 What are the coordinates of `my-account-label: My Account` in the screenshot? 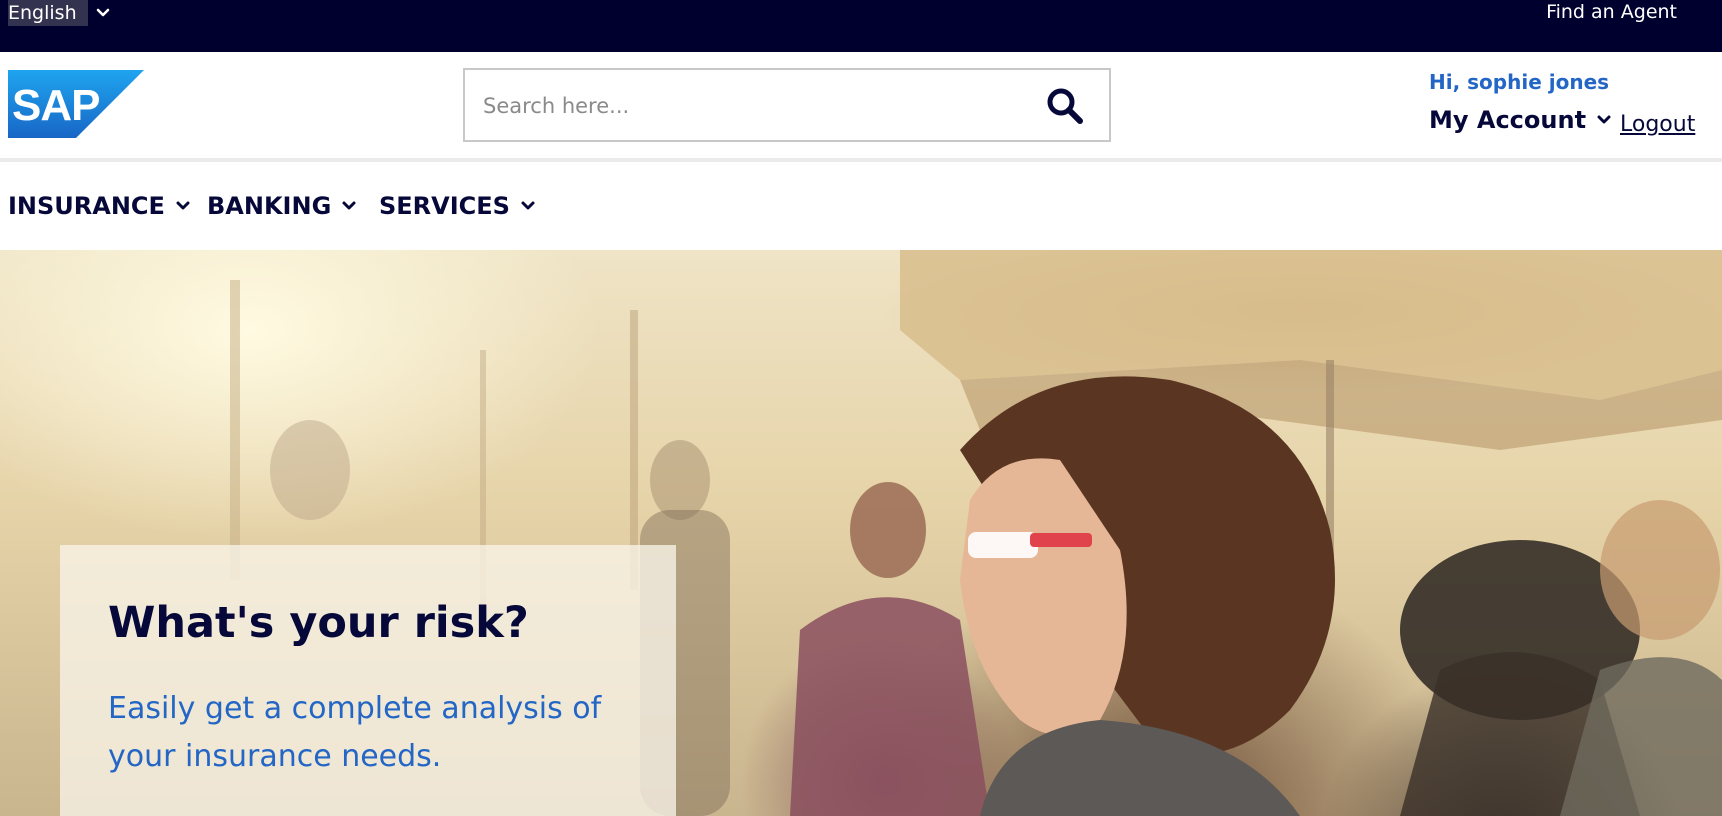 It's located at (1508, 120).